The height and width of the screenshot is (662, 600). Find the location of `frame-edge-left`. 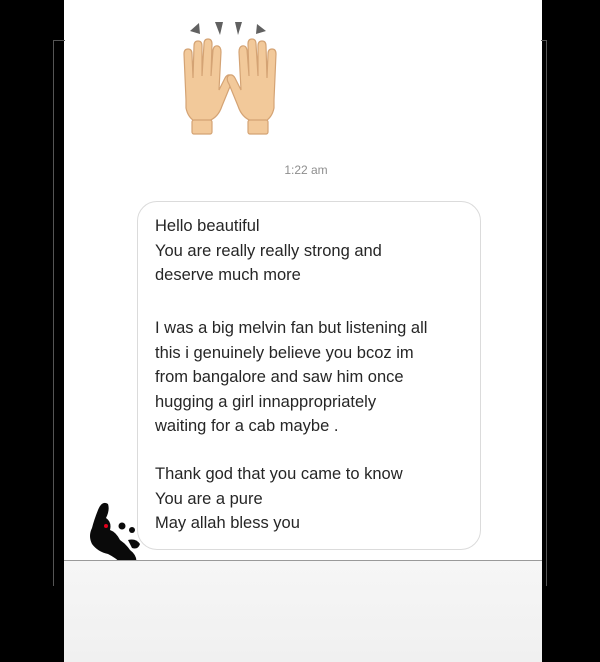

frame-edge-left is located at coordinates (59, 313).